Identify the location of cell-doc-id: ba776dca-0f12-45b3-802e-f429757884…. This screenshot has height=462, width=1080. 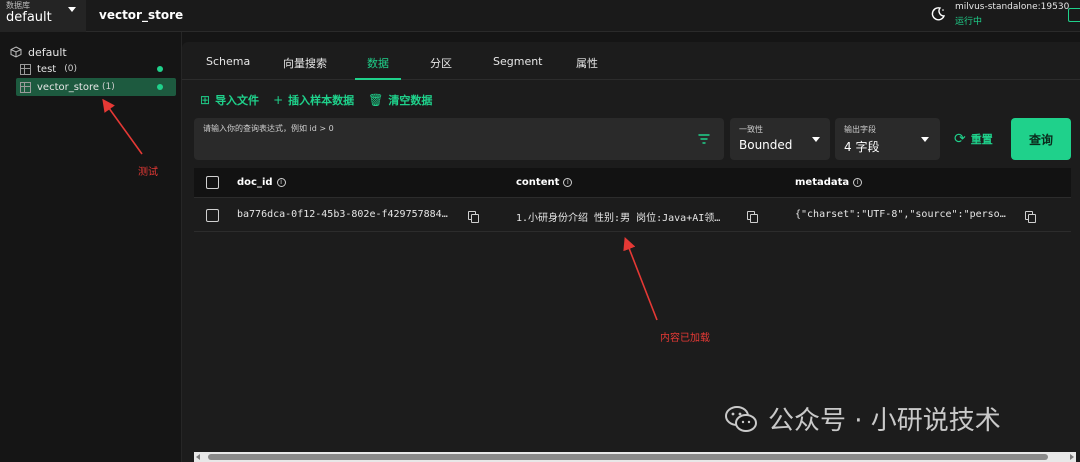
(342, 214).